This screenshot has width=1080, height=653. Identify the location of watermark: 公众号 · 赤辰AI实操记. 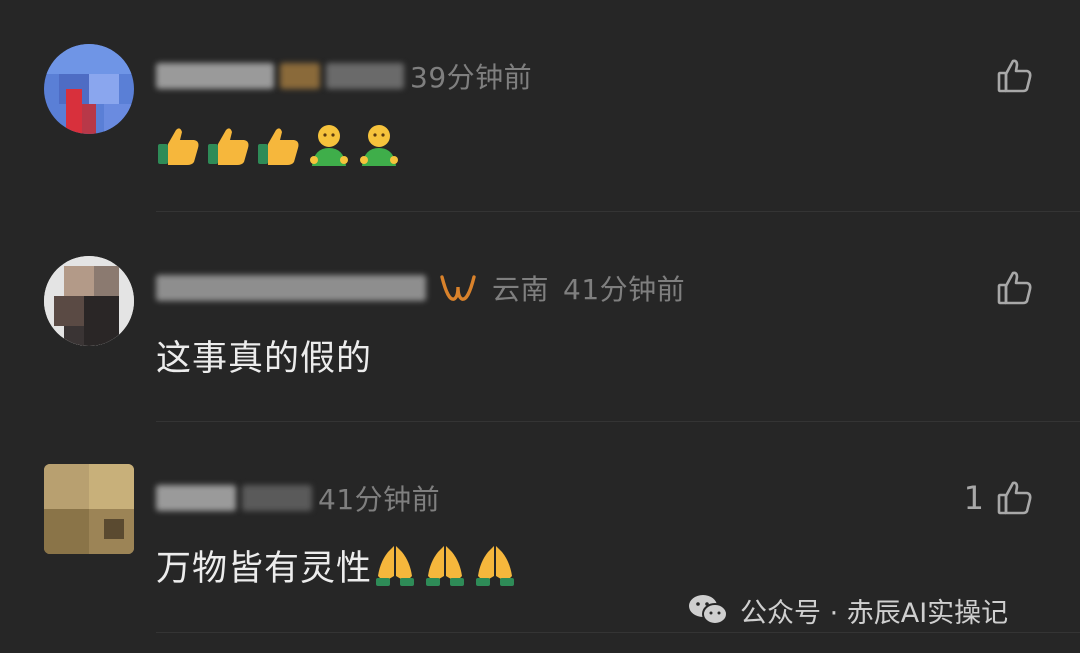
(848, 610).